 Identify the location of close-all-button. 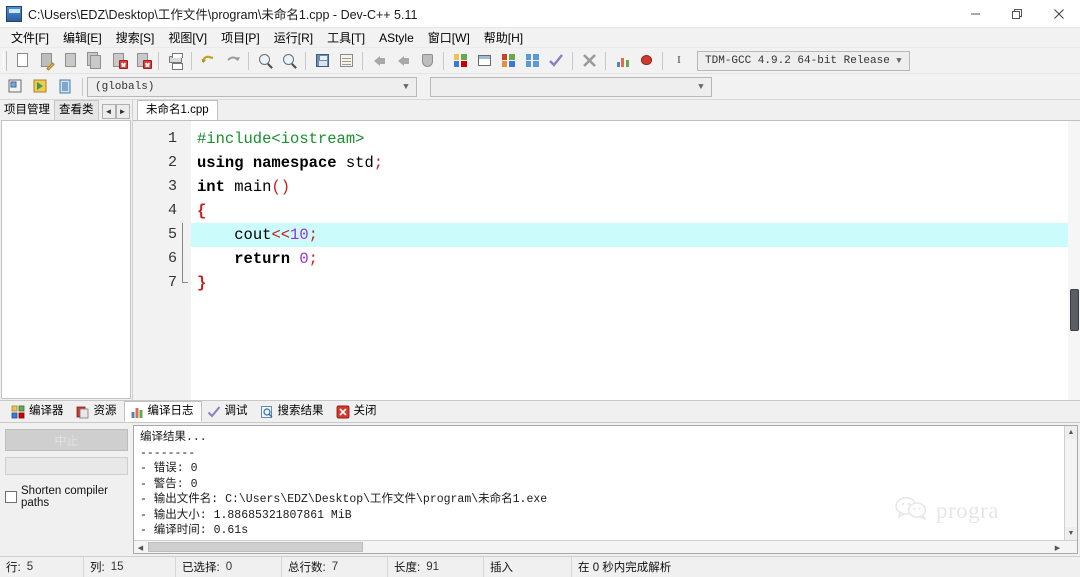
(142, 61).